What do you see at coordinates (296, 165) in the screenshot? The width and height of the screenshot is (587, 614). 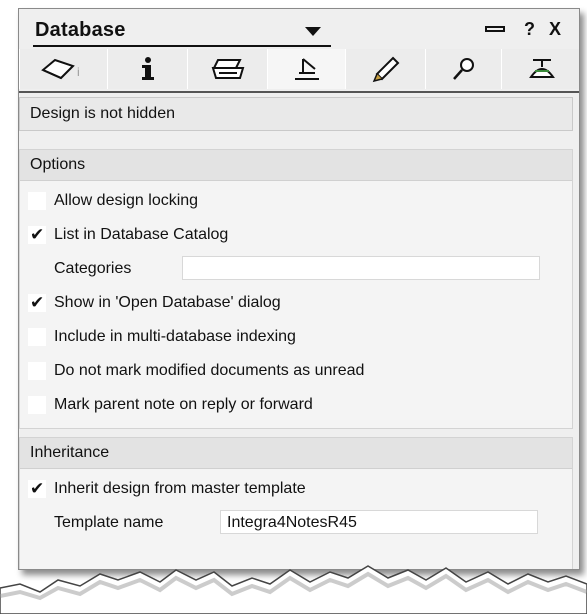 I see `options-header: Options` at bounding box center [296, 165].